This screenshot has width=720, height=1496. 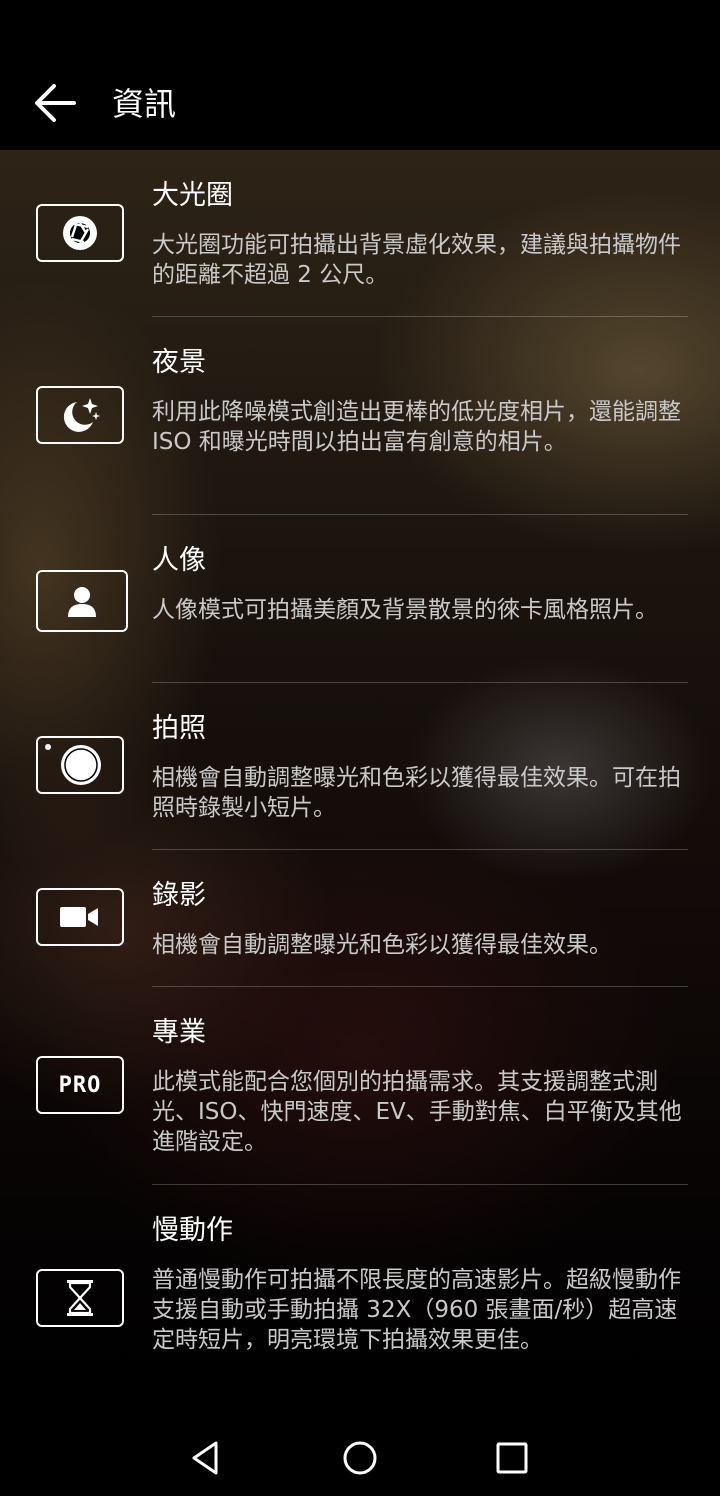 What do you see at coordinates (80, 765) in the screenshot?
I see `camera-shutter-icon` at bounding box center [80, 765].